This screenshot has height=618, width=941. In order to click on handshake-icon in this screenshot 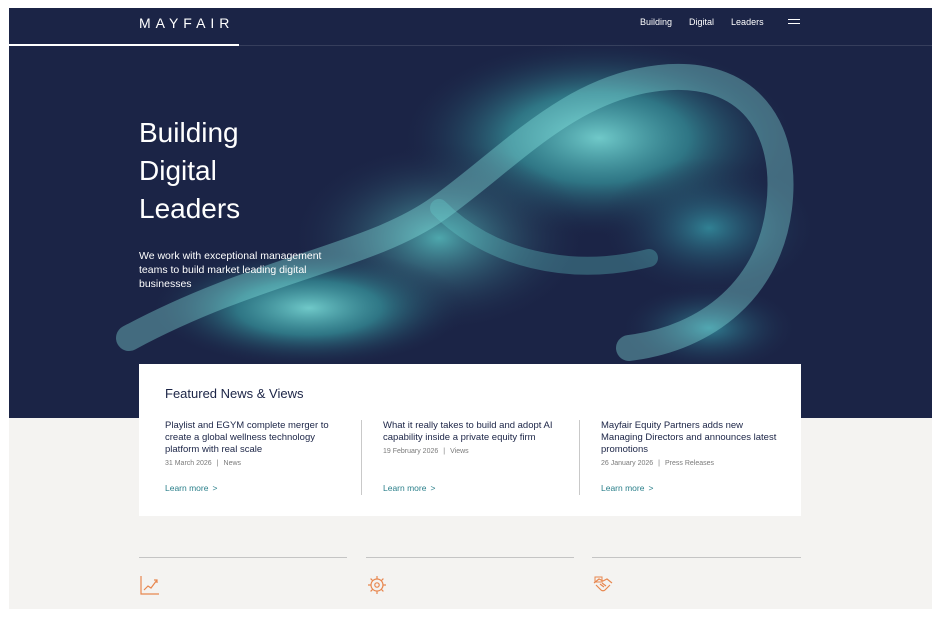, I will do `click(603, 584)`.